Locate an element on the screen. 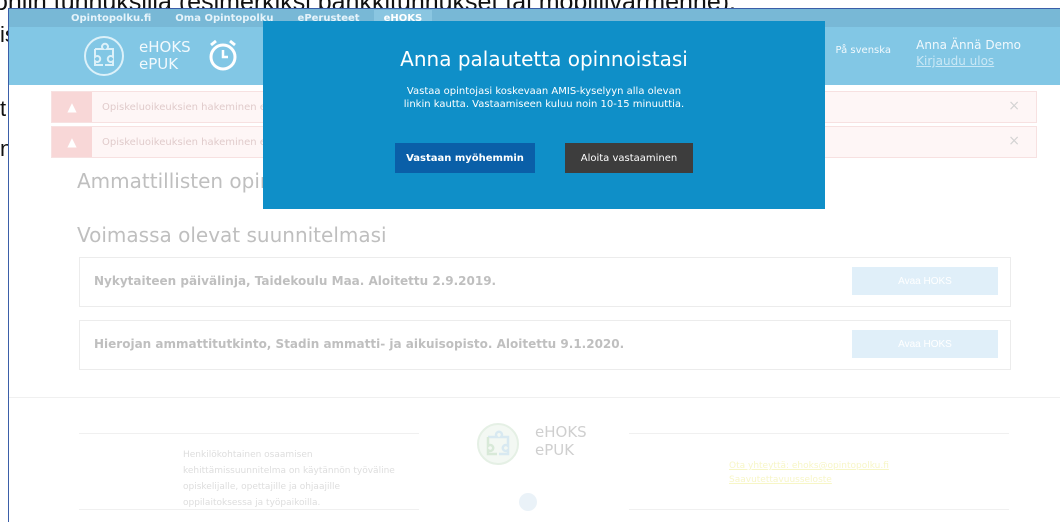 The width and height of the screenshot is (1060, 522). start-survey-button: Aloita vastaaminen is located at coordinates (629, 158).